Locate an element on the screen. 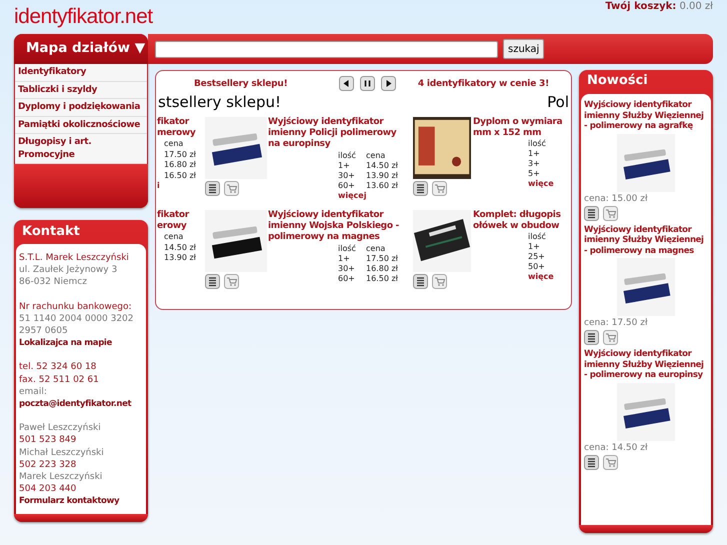 The width and height of the screenshot is (727, 545). product-title: mm x 152 mm is located at coordinates (517, 133).